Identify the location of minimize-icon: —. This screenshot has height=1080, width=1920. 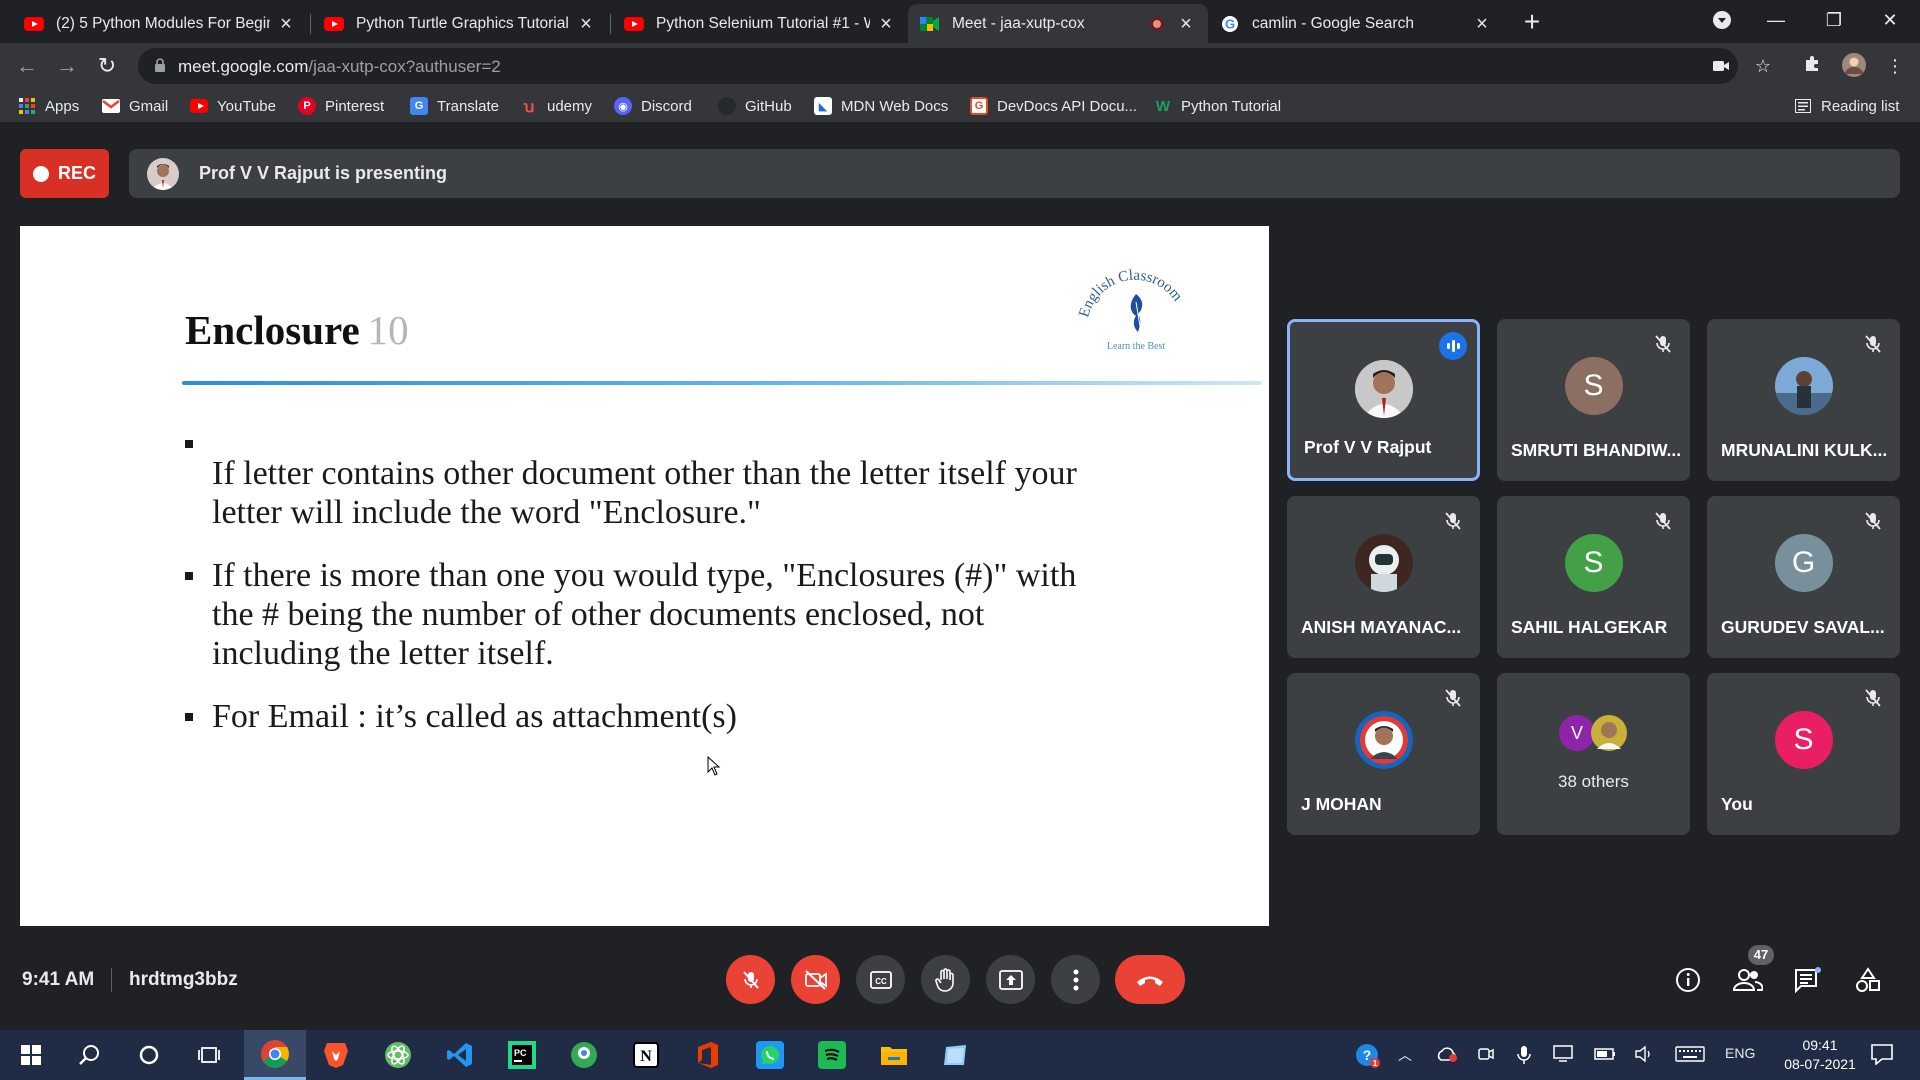
(1776, 20).